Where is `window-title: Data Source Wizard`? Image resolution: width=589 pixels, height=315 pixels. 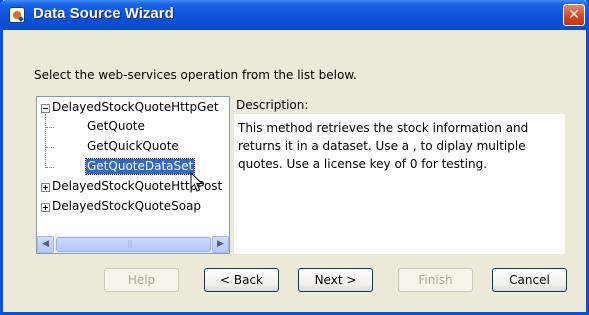
window-title: Data Source Wizard is located at coordinates (103, 13).